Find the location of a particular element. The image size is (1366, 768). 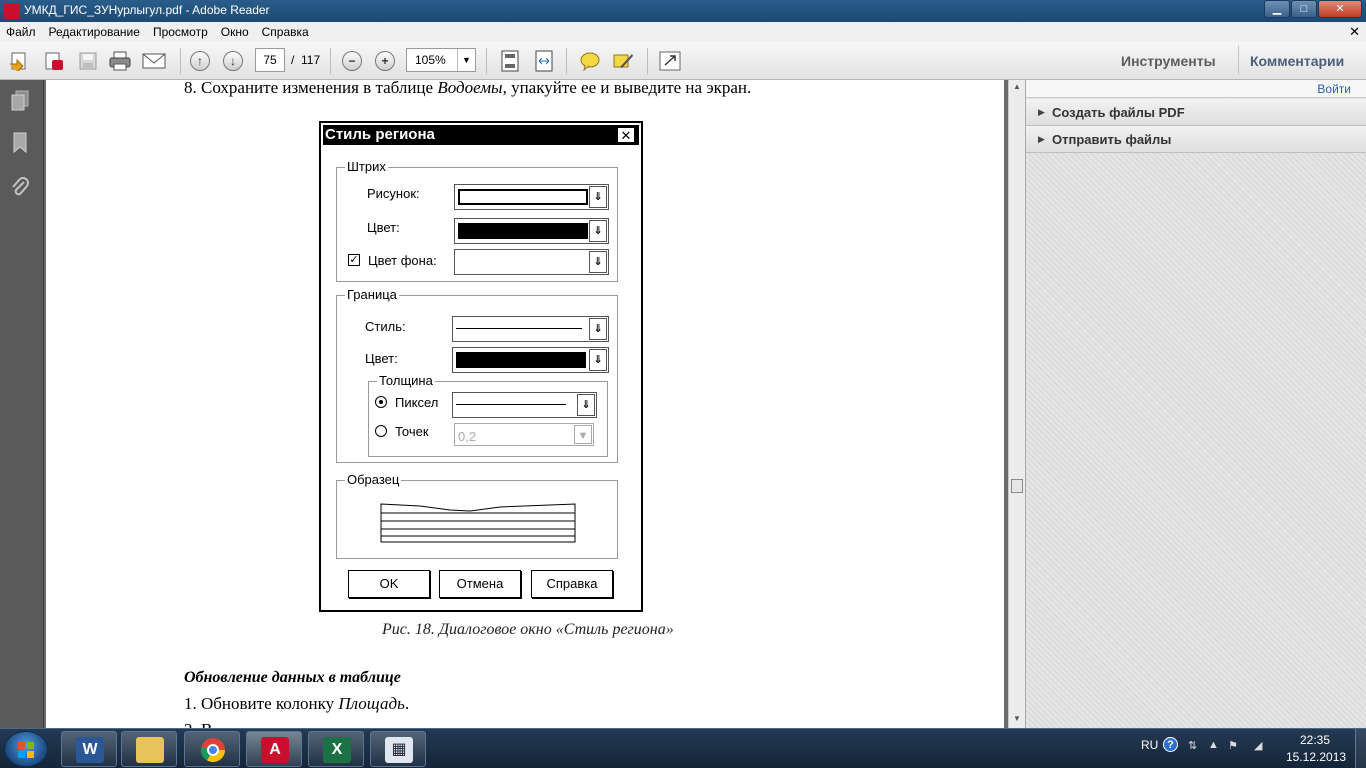

sample-preview is located at coordinates (478, 522).